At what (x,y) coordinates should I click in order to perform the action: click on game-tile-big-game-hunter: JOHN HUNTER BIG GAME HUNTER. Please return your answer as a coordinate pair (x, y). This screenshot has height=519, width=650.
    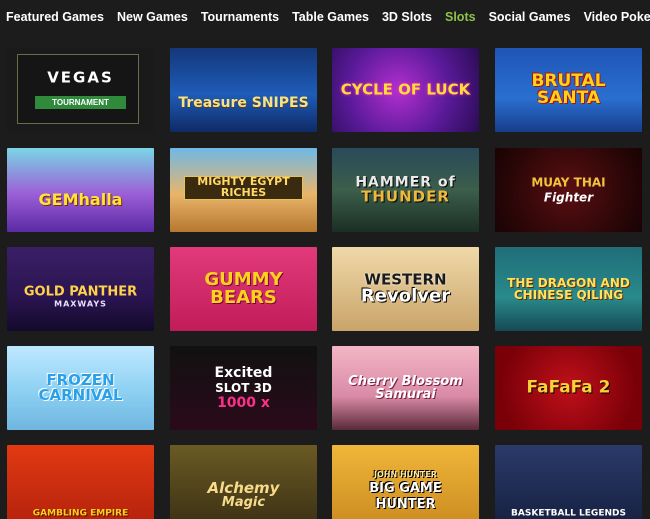
    Looking at the image, I should click on (405, 482).